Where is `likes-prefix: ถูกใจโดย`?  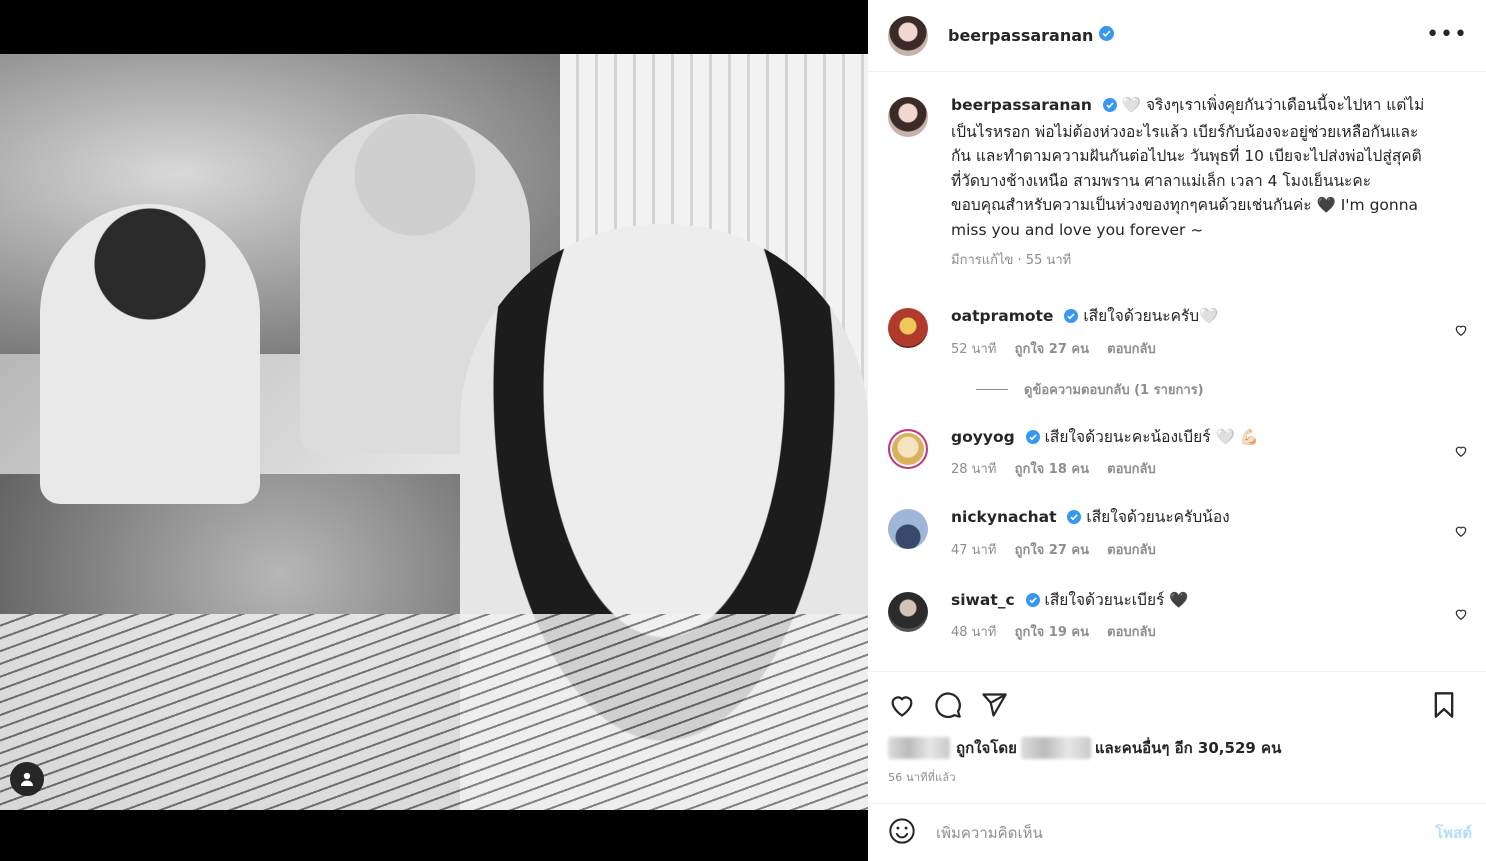 likes-prefix: ถูกใจโดย is located at coordinates (986, 748).